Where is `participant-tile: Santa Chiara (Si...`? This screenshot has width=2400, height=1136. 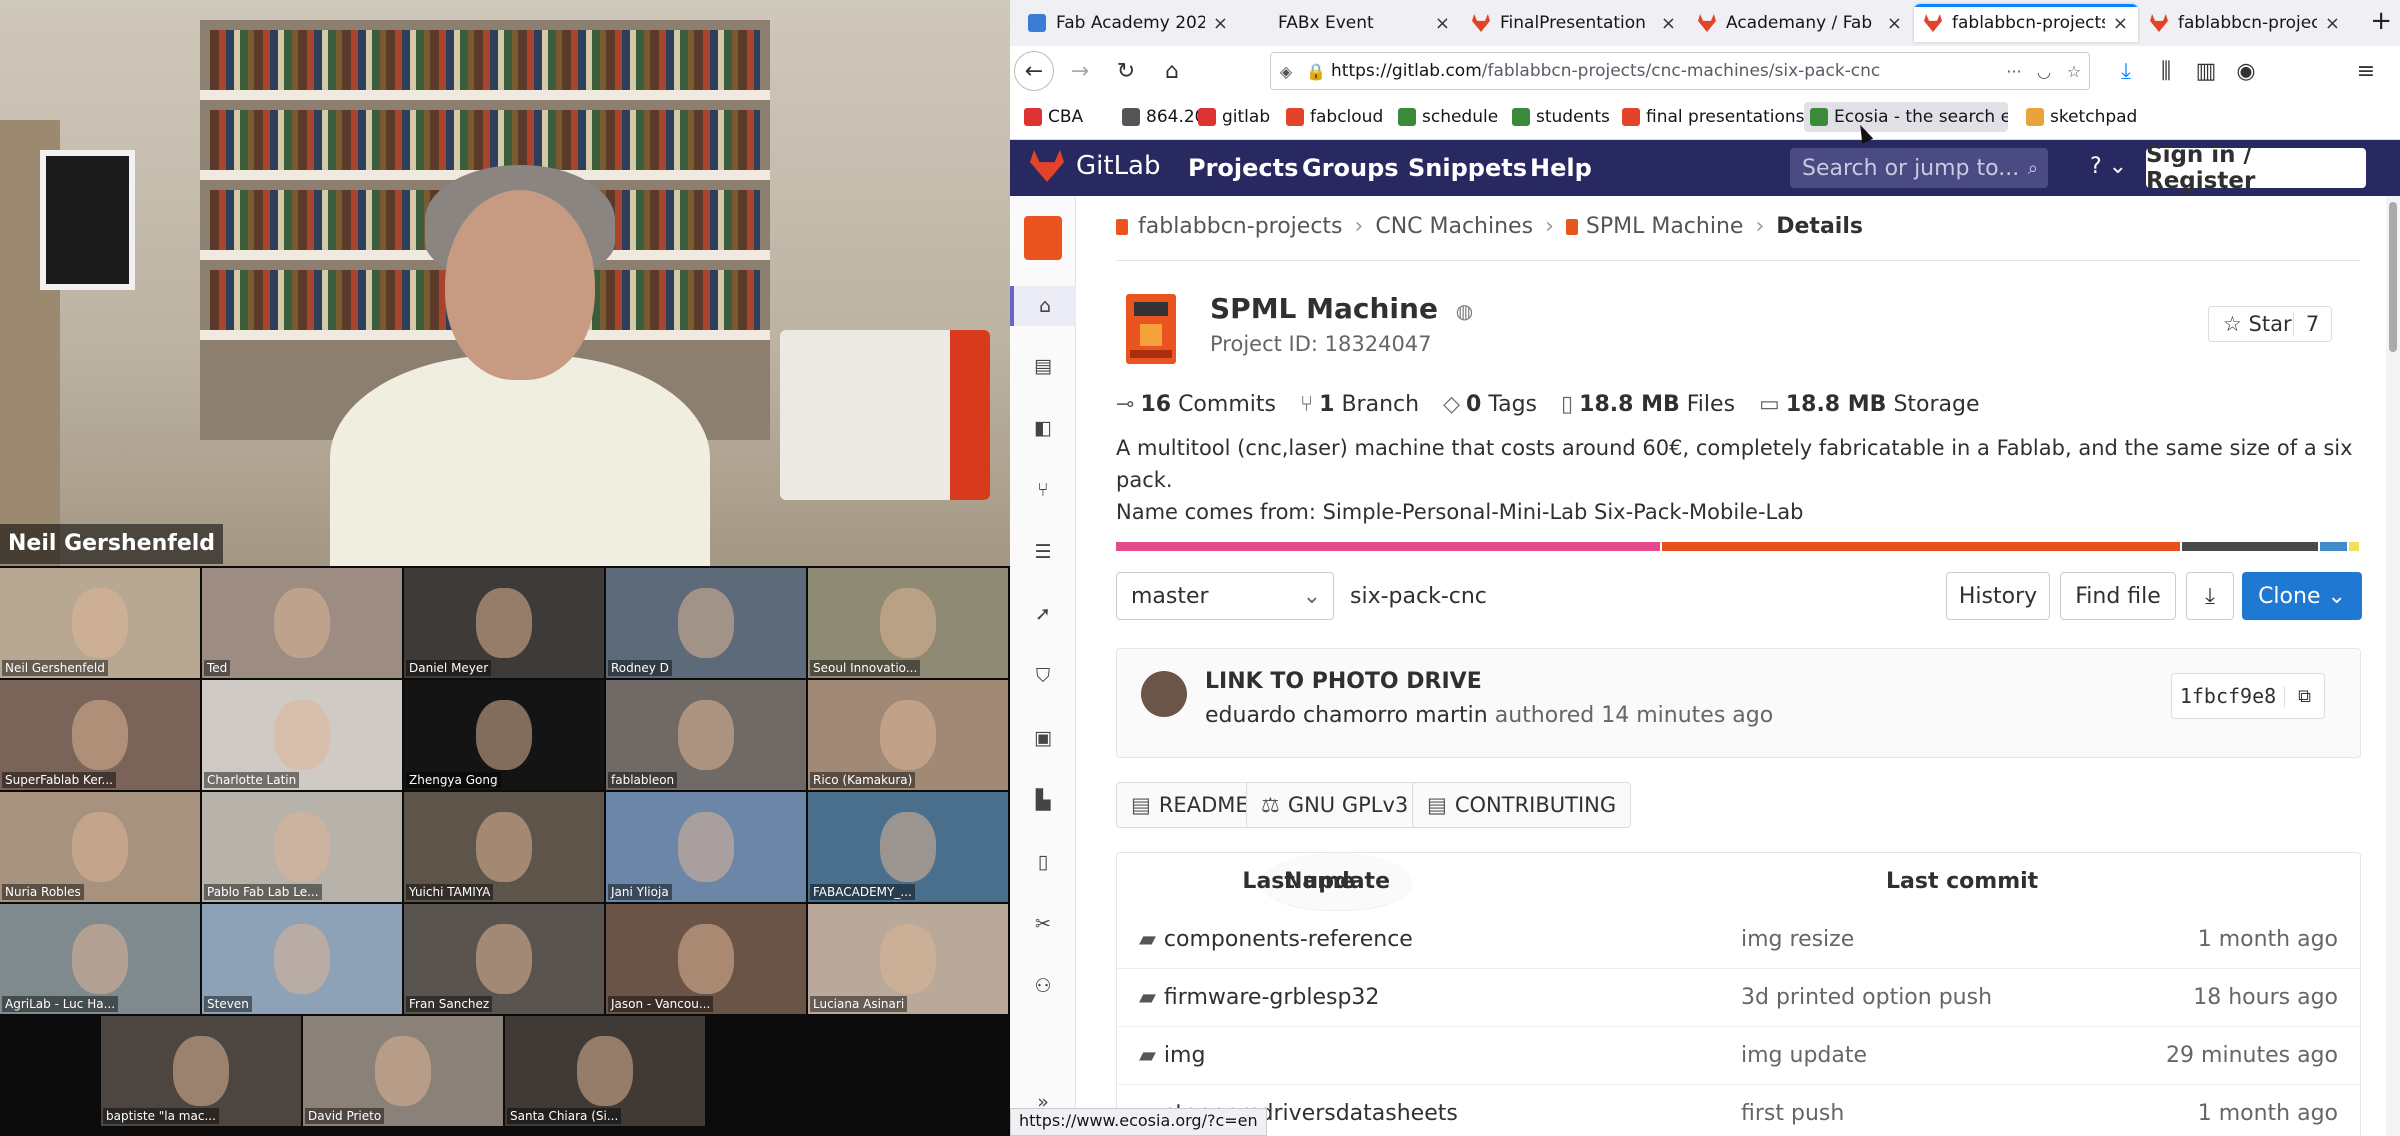
participant-tile: Santa Chiara (Si... is located at coordinates (605, 1071).